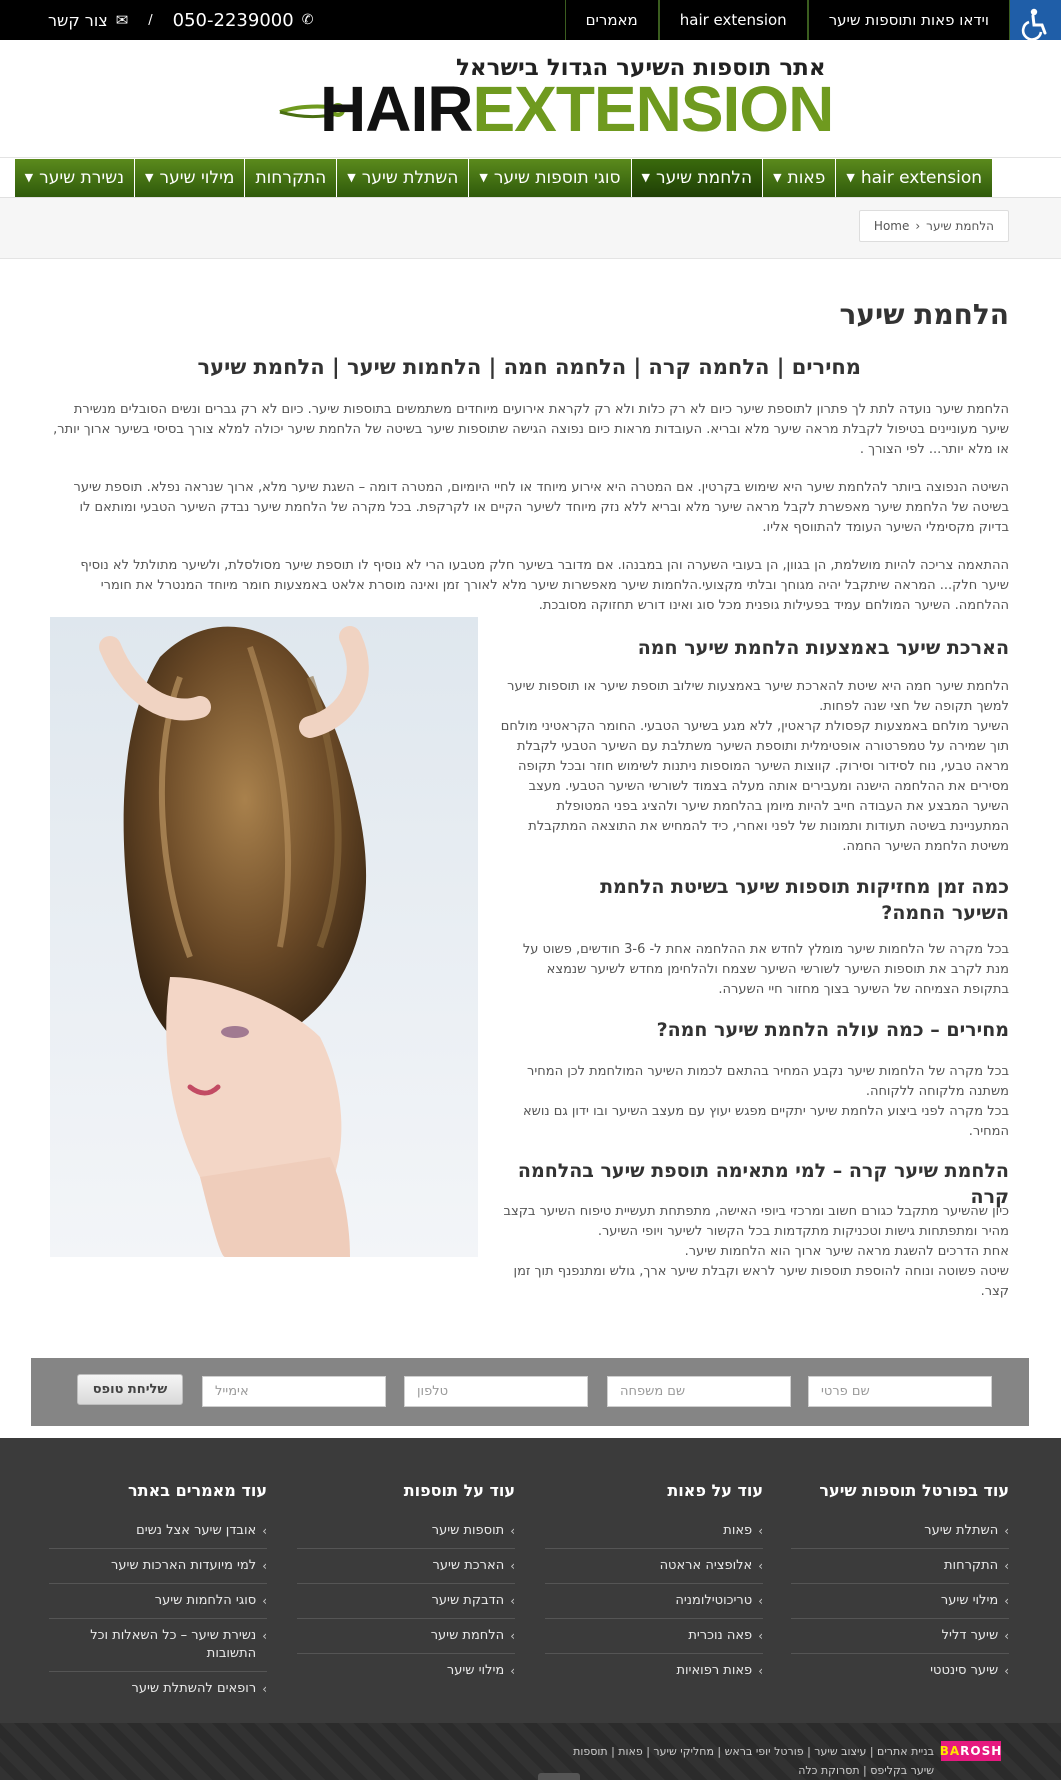  Describe the element at coordinates (918, 226) in the screenshot. I see `chevron-left-icon: ‹` at that location.